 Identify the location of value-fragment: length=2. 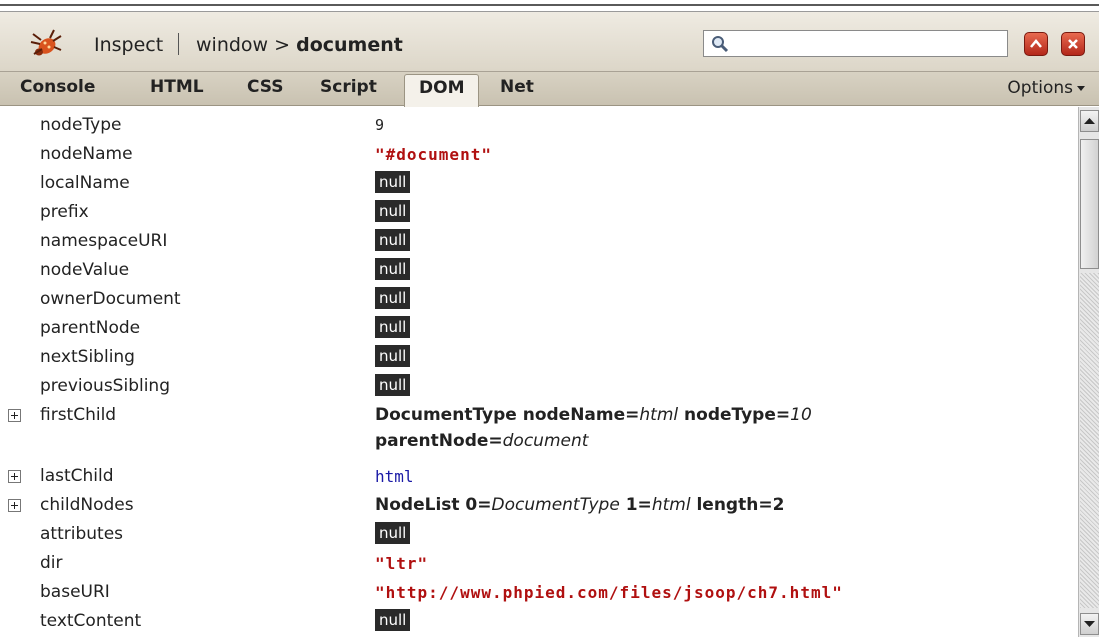
(737, 505).